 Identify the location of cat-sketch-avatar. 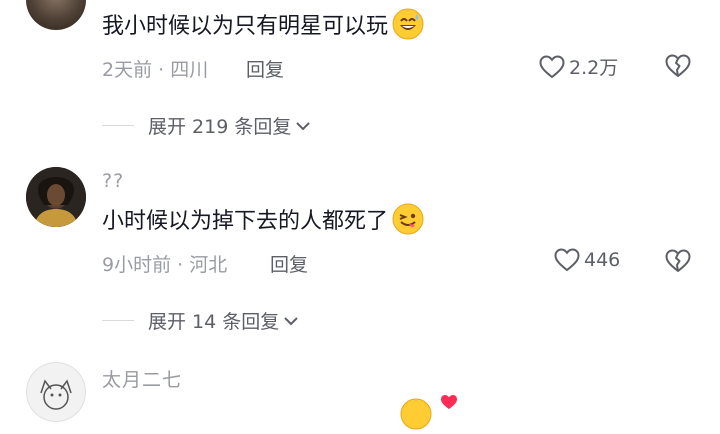
(56, 394).